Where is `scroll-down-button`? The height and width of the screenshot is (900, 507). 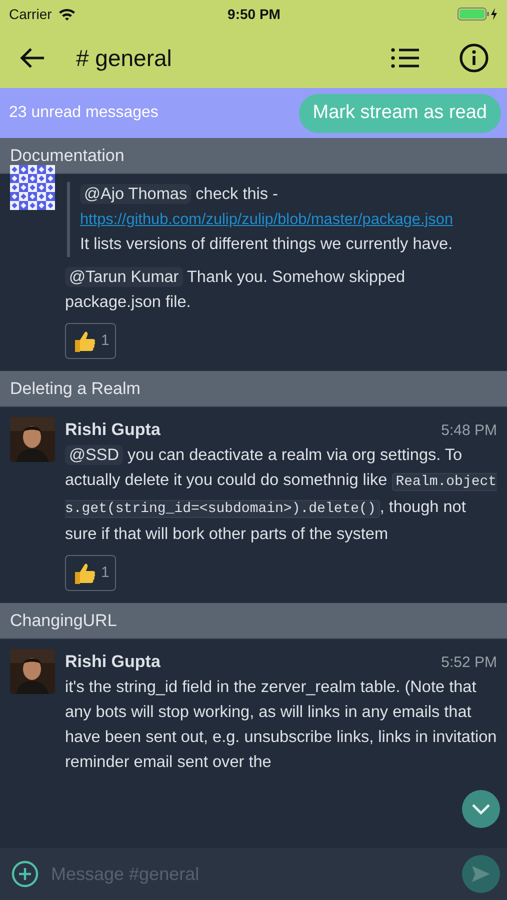 scroll-down-button is located at coordinates (481, 809).